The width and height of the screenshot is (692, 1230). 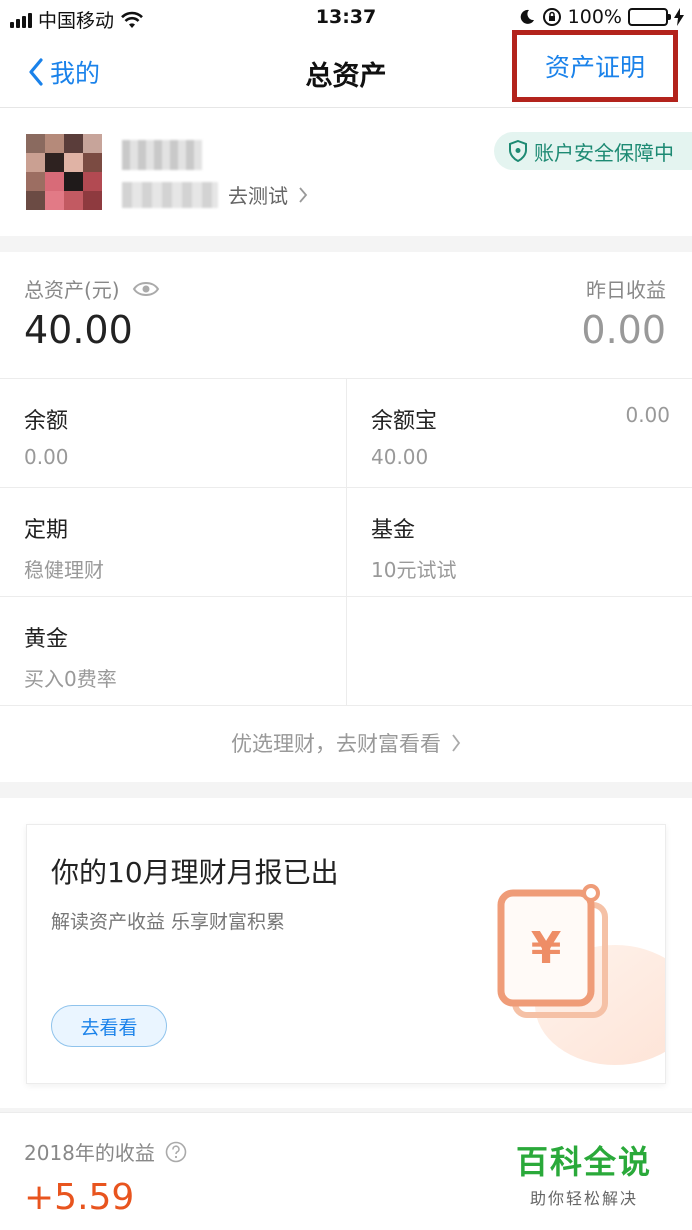 I want to click on avatar, so click(x=64, y=172).